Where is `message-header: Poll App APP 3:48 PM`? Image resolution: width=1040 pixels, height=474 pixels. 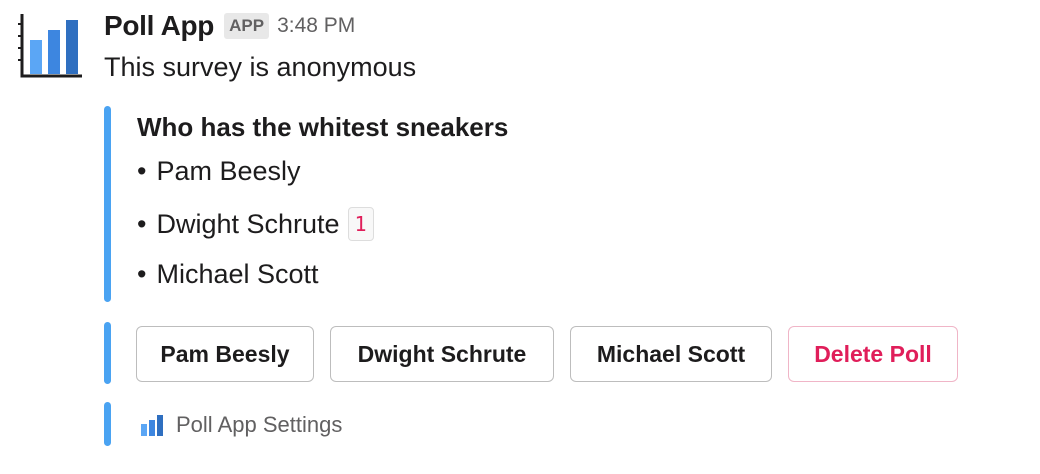
message-header: Poll App APP 3:48 PM is located at coordinates (229, 26).